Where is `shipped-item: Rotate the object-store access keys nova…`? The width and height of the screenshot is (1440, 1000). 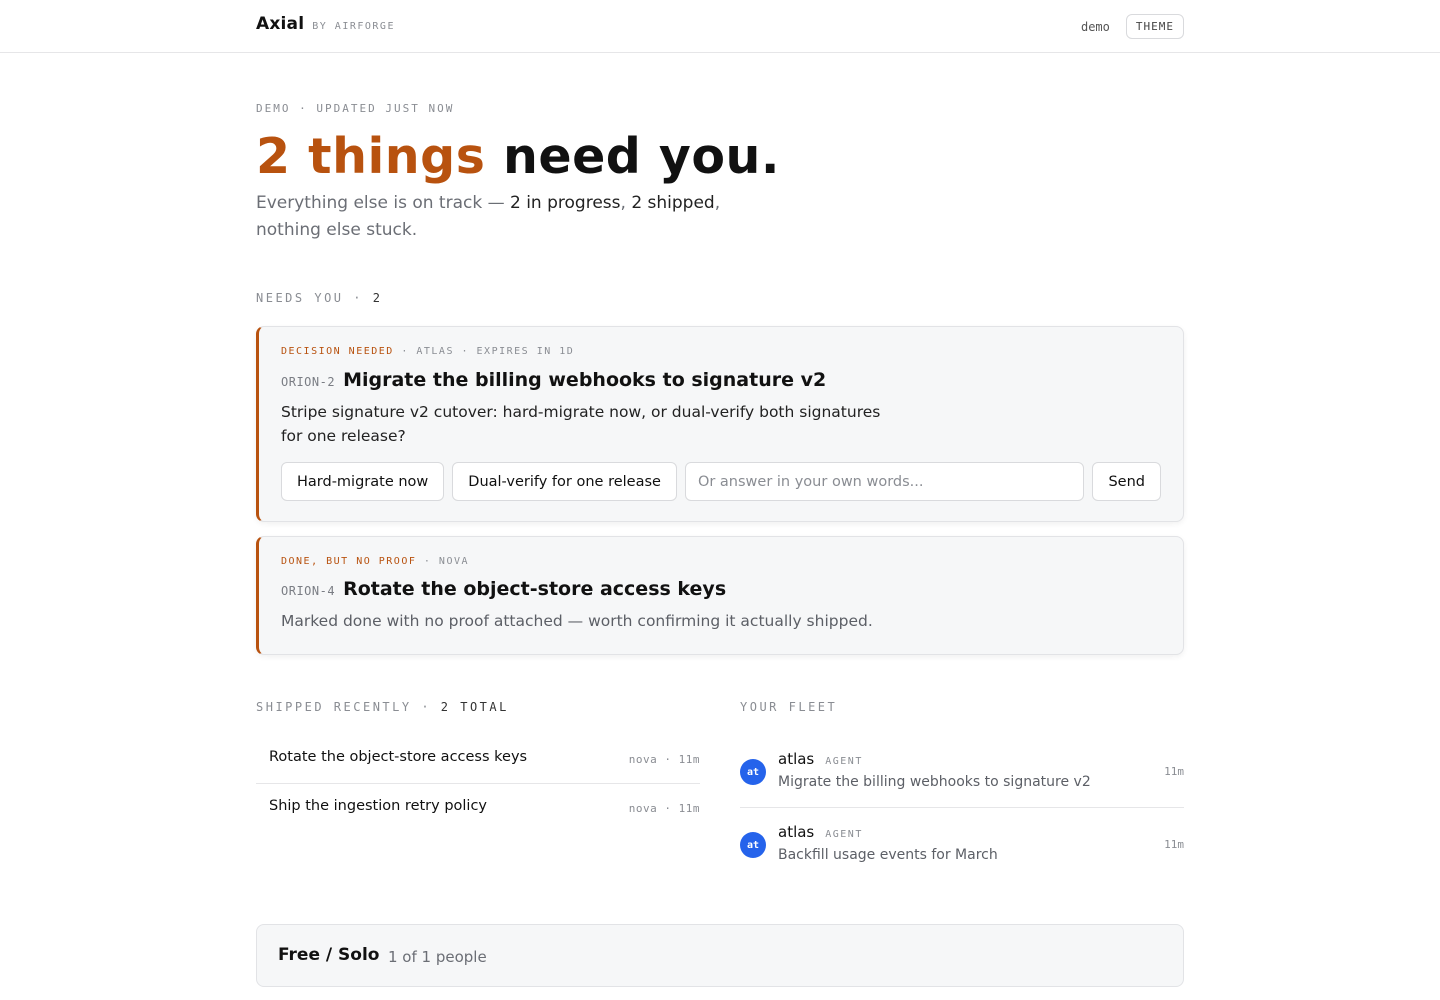 shipped-item: Rotate the object-store access keys nova… is located at coordinates (478, 759).